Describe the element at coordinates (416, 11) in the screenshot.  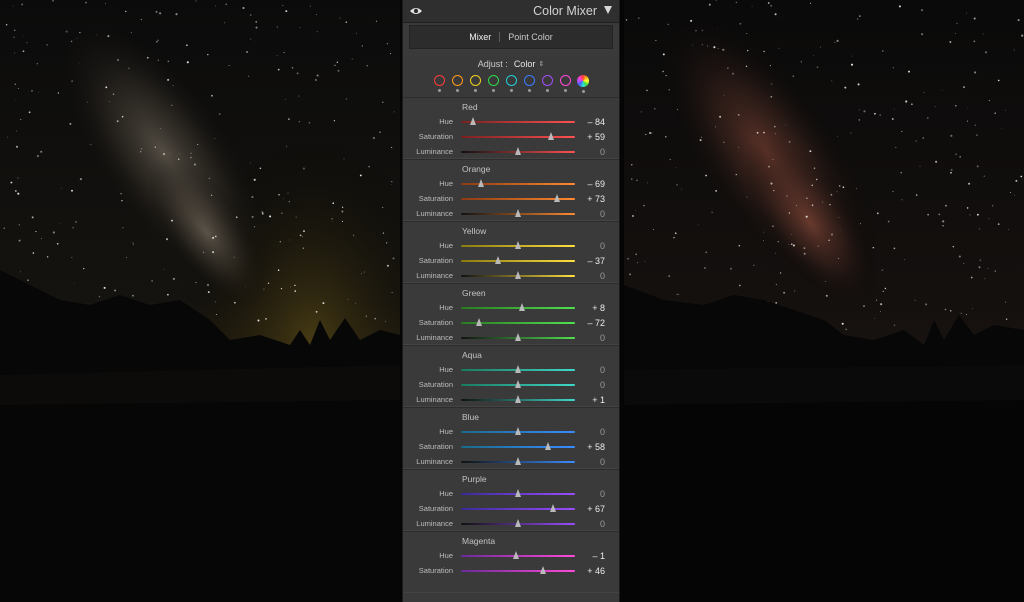
I see `eye-icon` at that location.